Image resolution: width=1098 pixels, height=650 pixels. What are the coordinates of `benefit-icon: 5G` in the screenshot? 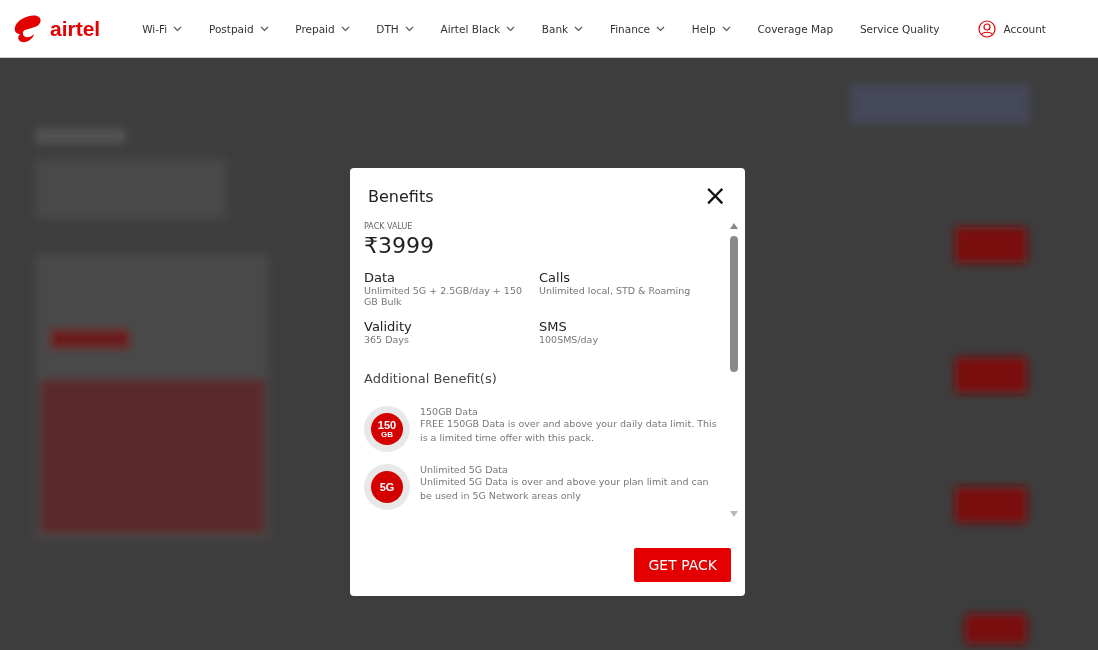 It's located at (387, 487).